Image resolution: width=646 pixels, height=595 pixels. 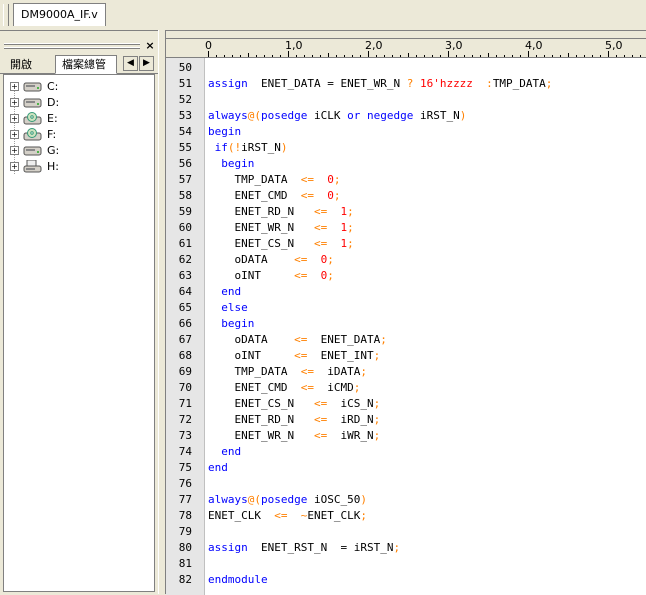 What do you see at coordinates (294, 420) in the screenshot?
I see `code-line: ENET_RD_N <= iRD_N;` at bounding box center [294, 420].